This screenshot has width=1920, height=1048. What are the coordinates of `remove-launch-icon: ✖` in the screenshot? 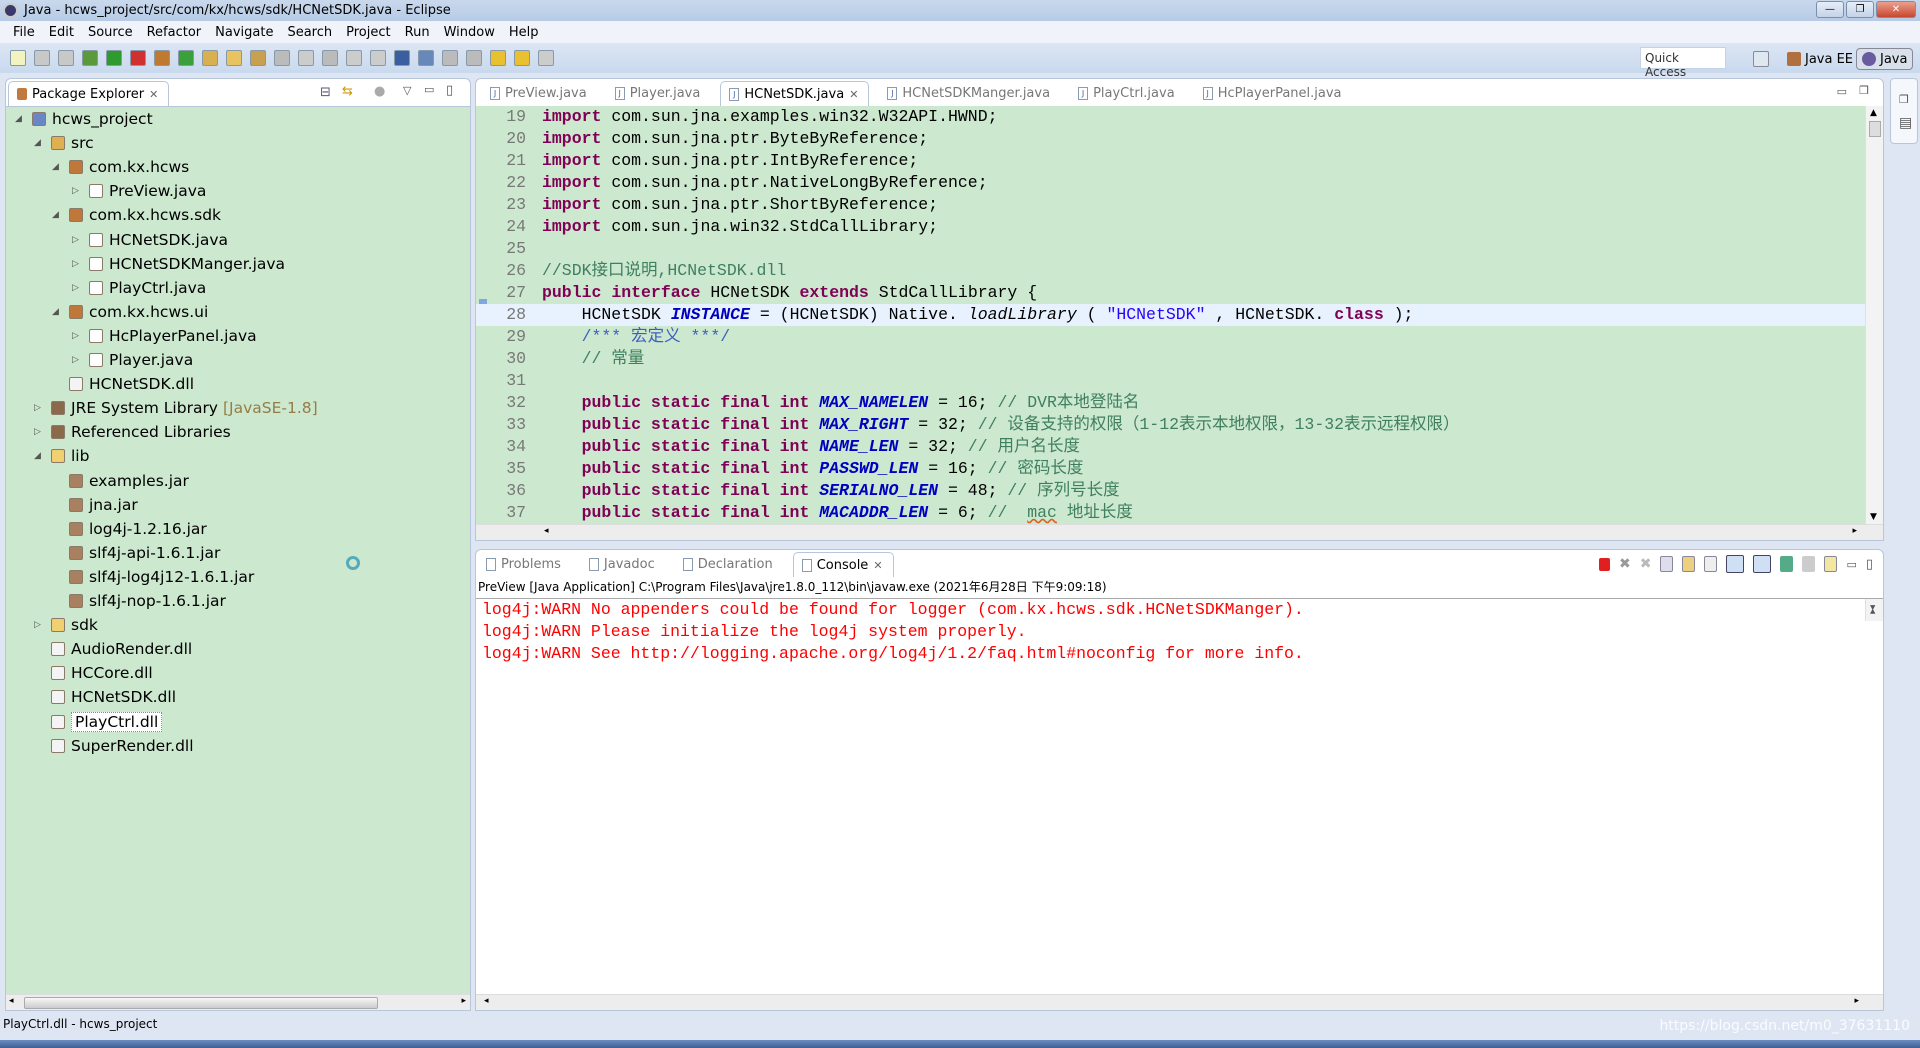 It's located at (1625, 564).